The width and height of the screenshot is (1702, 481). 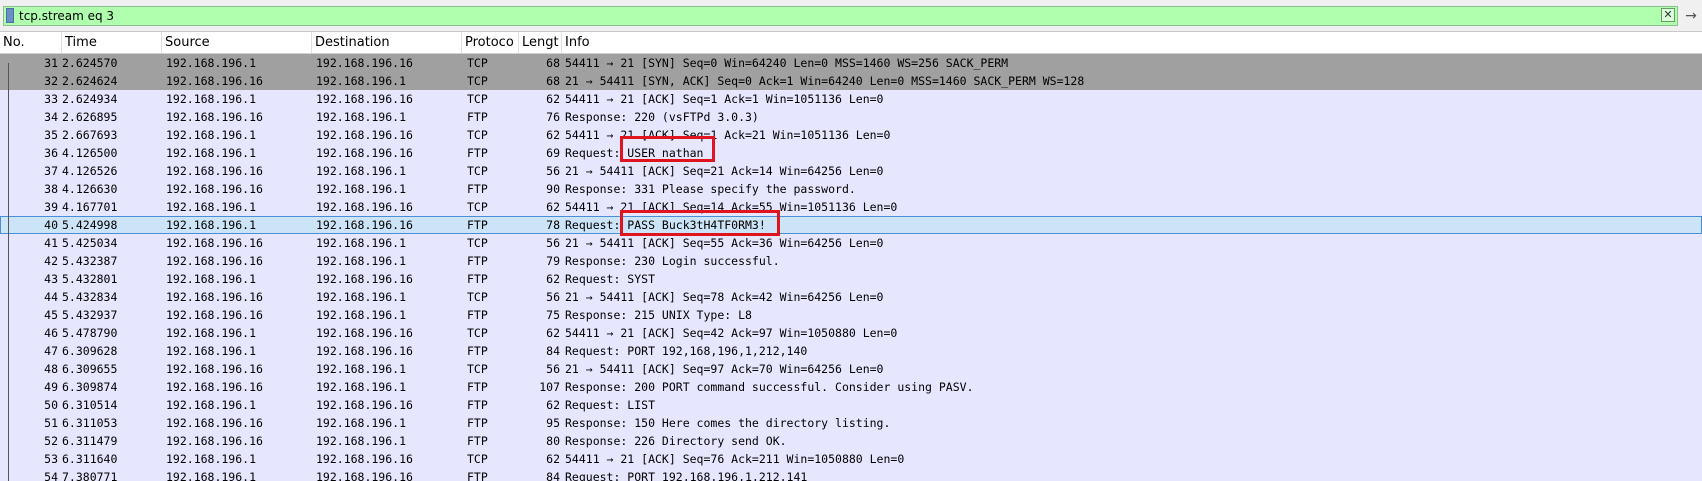 What do you see at coordinates (51, 189) in the screenshot?
I see `packet-number: 38` at bounding box center [51, 189].